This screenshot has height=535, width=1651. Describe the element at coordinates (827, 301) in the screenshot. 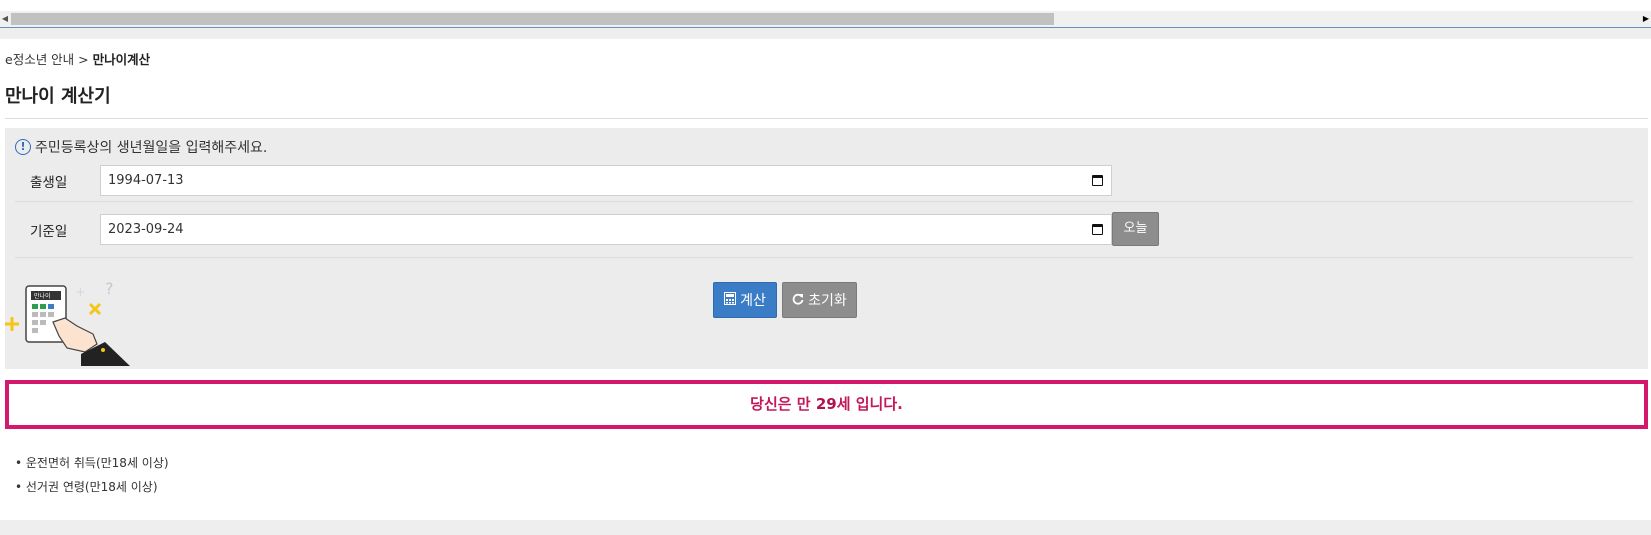

I see `reset-label: 초기화` at that location.